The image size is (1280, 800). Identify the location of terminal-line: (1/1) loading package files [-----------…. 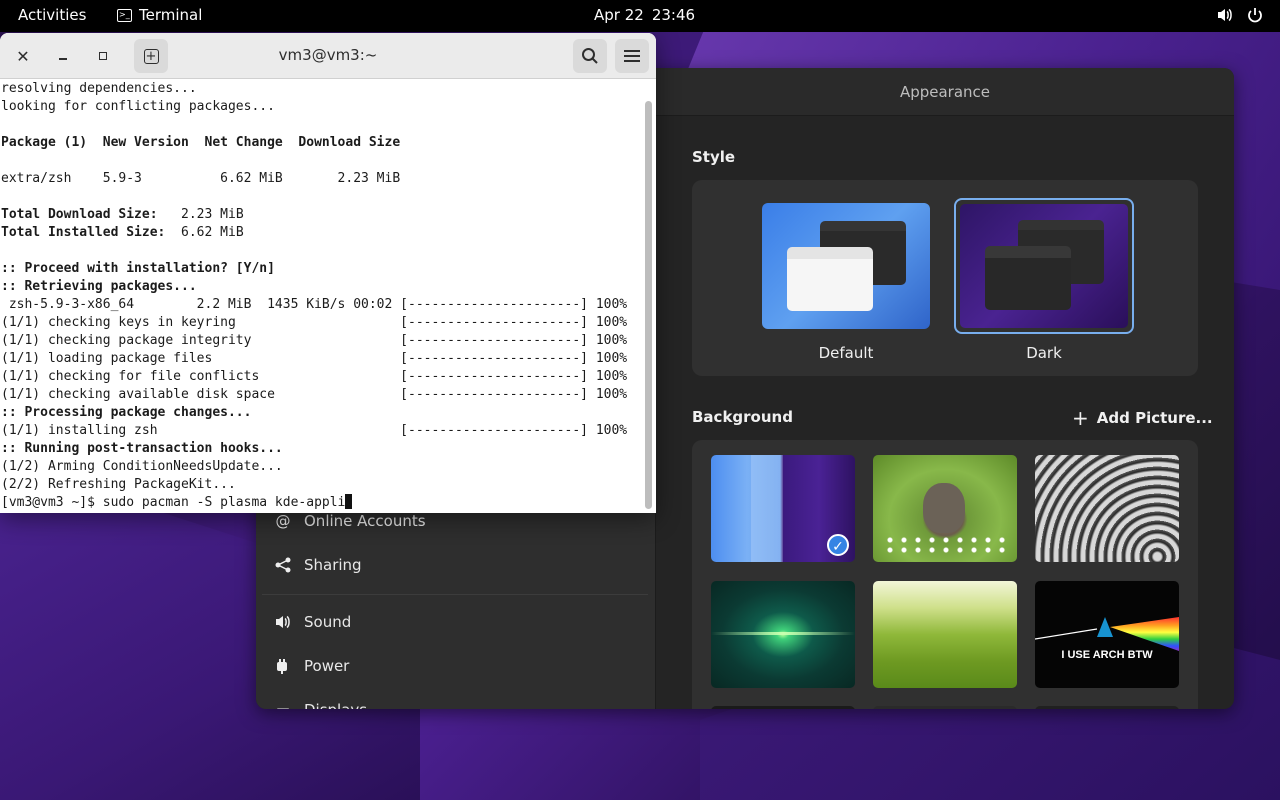
(314, 358).